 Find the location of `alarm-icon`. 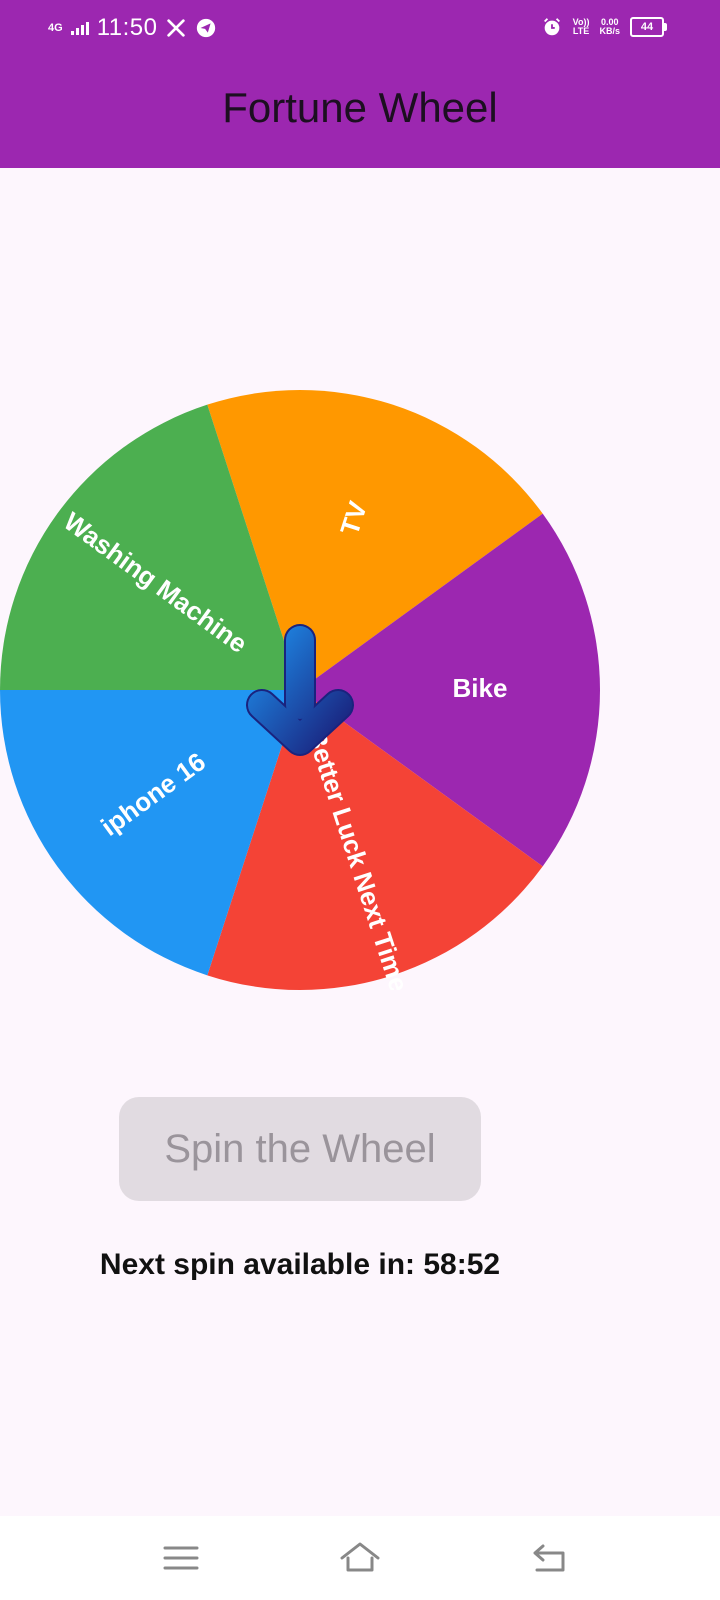

alarm-icon is located at coordinates (551, 27).